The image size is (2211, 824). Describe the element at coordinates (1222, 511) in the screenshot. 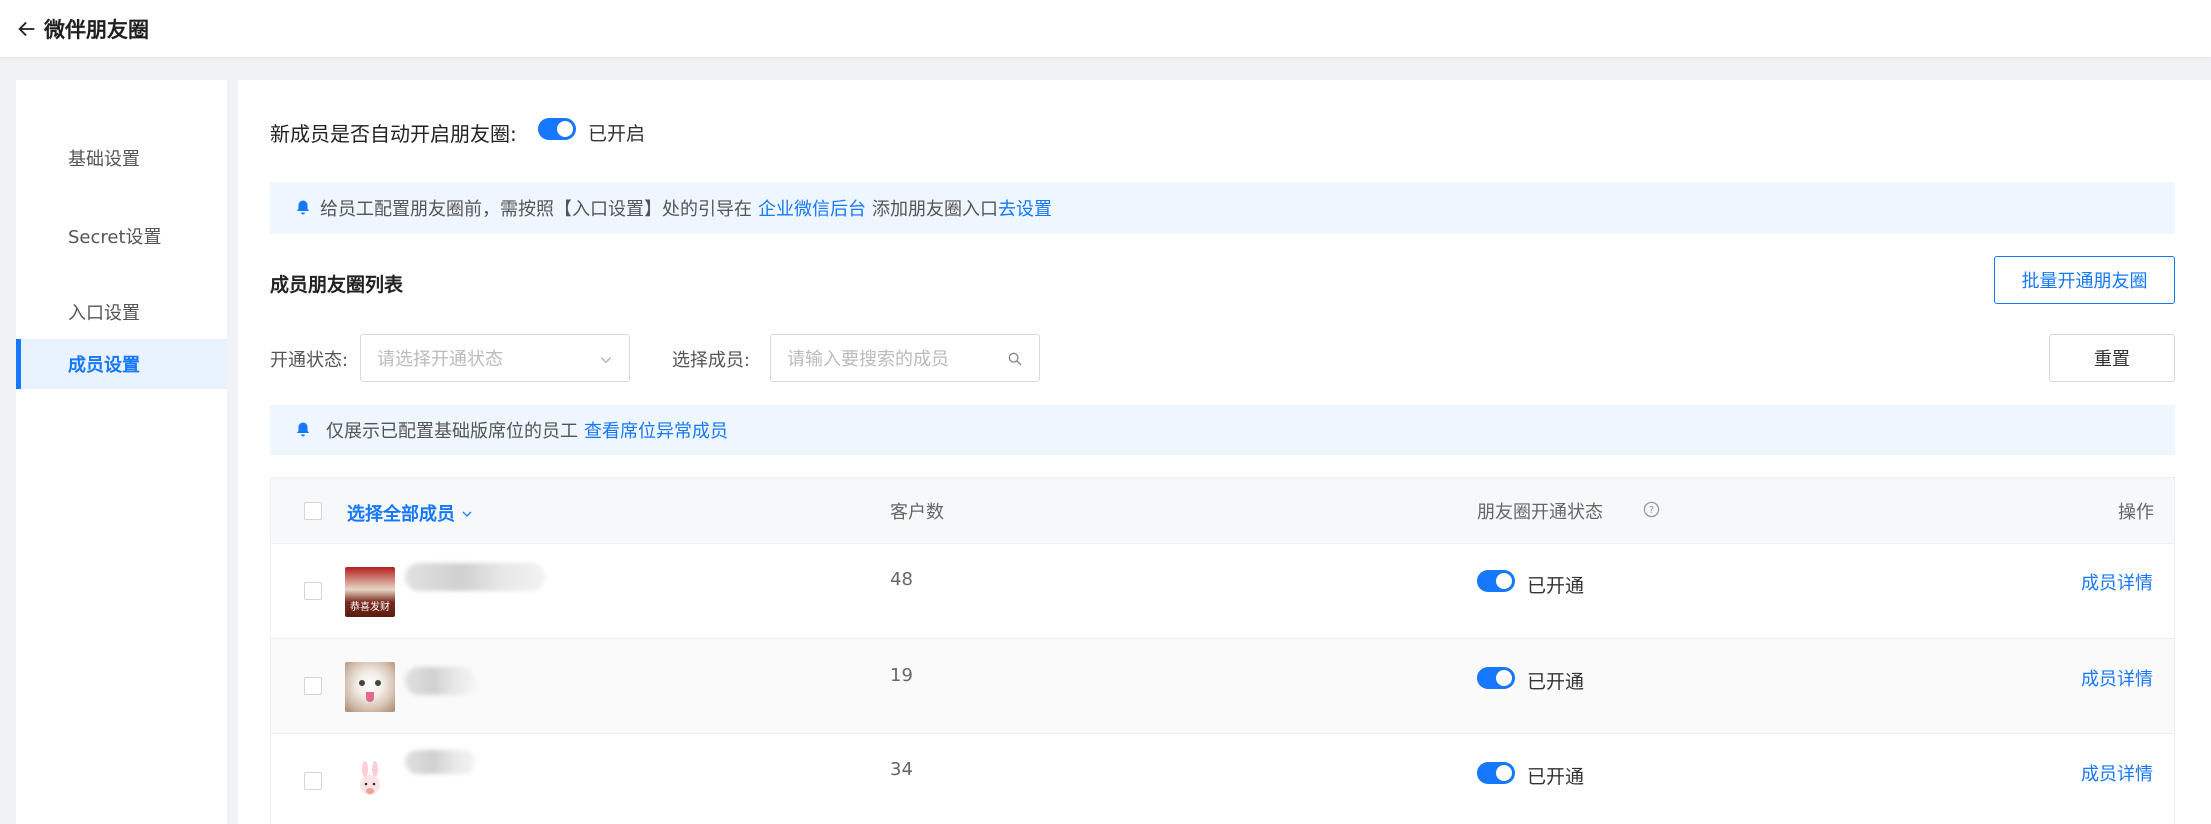

I see `table-header: 选择全部成员 客户数 朋友圈开通状态 ? 操作` at that location.